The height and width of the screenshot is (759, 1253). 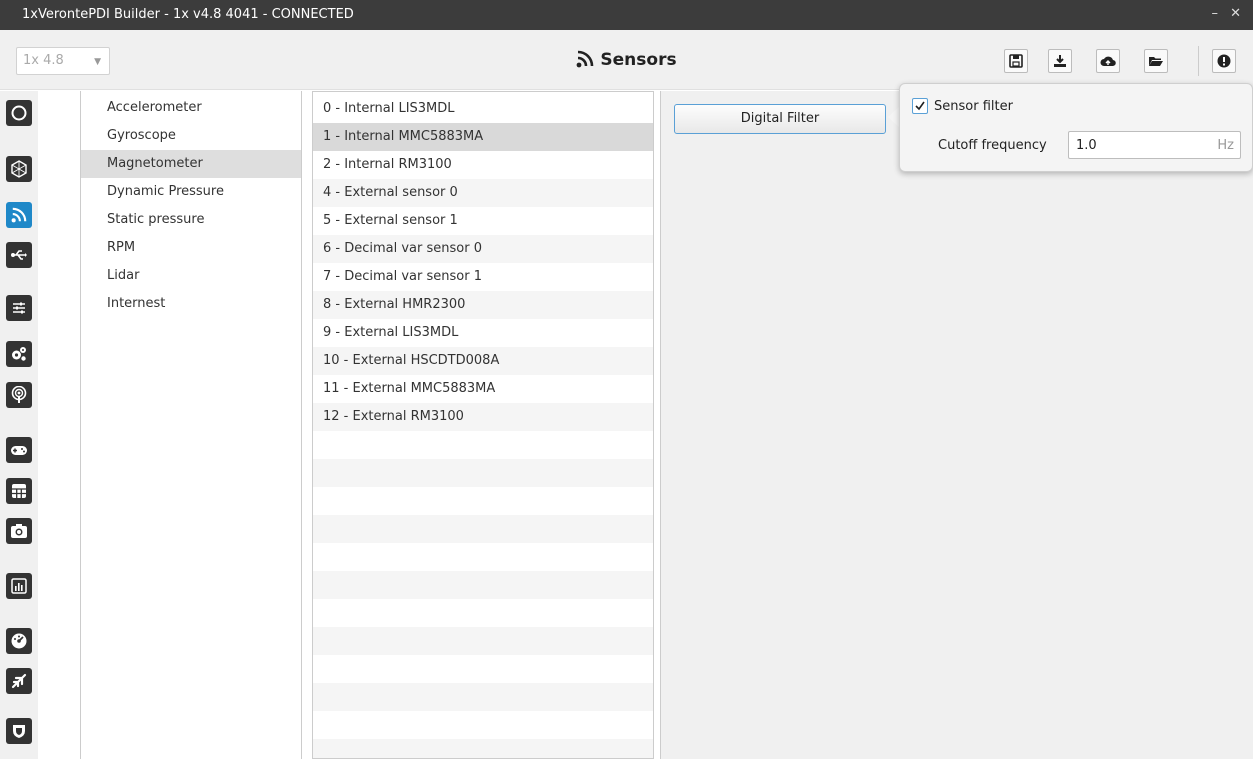 I want to click on cloud-upload-button, so click(x=1108, y=61).